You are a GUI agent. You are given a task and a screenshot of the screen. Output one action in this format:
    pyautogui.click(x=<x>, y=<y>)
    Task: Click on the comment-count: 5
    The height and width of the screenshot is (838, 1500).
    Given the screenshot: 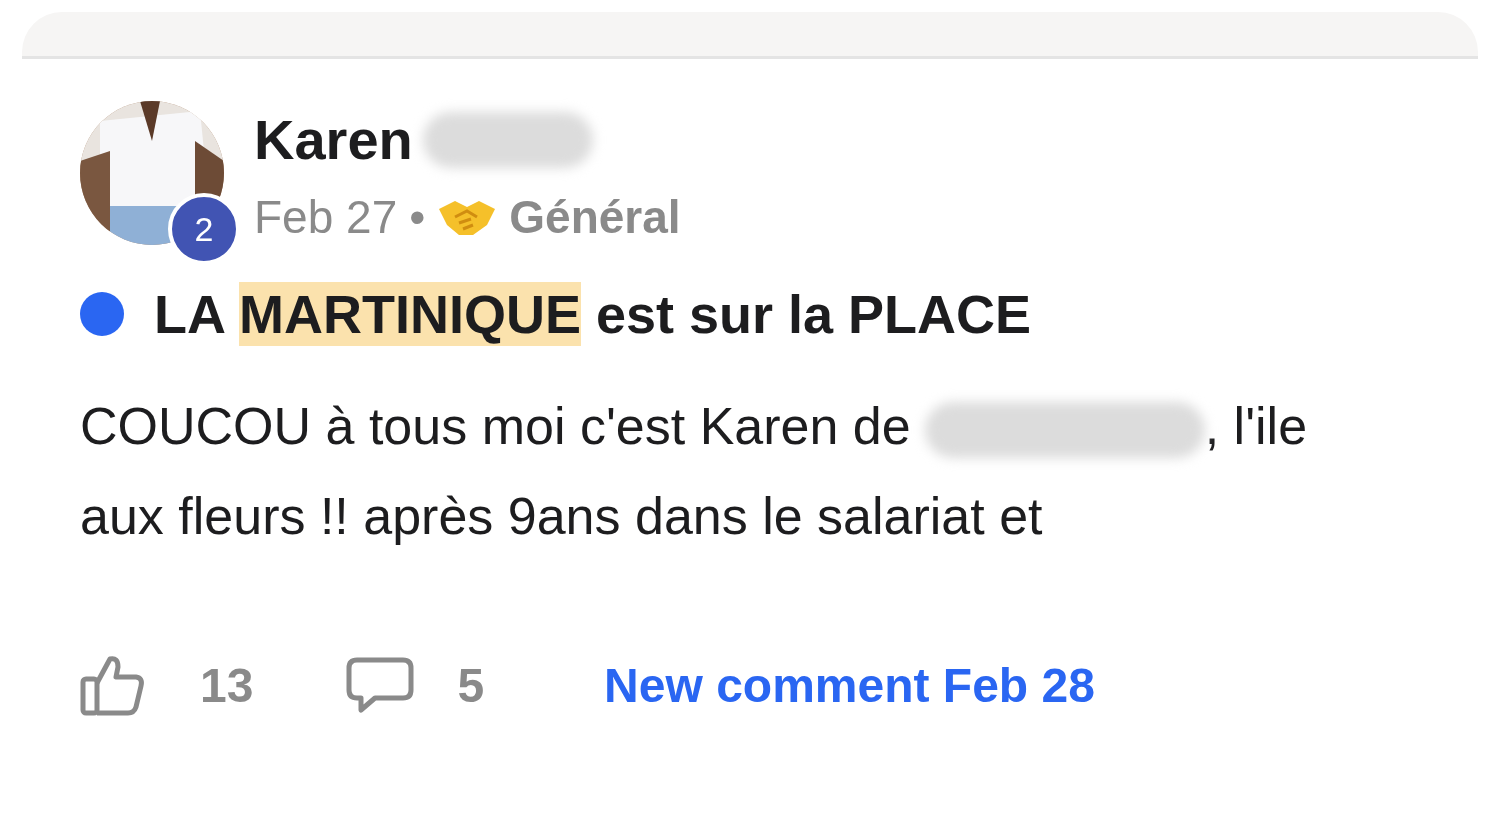 What is the action you would take?
    pyautogui.click(x=471, y=685)
    